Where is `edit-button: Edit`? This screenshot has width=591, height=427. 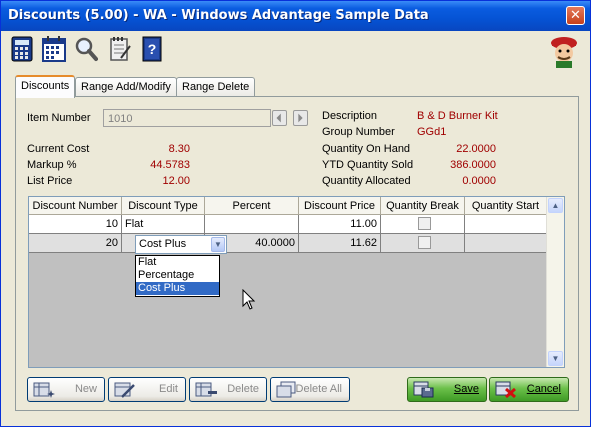
edit-button: Edit is located at coordinates (147, 389).